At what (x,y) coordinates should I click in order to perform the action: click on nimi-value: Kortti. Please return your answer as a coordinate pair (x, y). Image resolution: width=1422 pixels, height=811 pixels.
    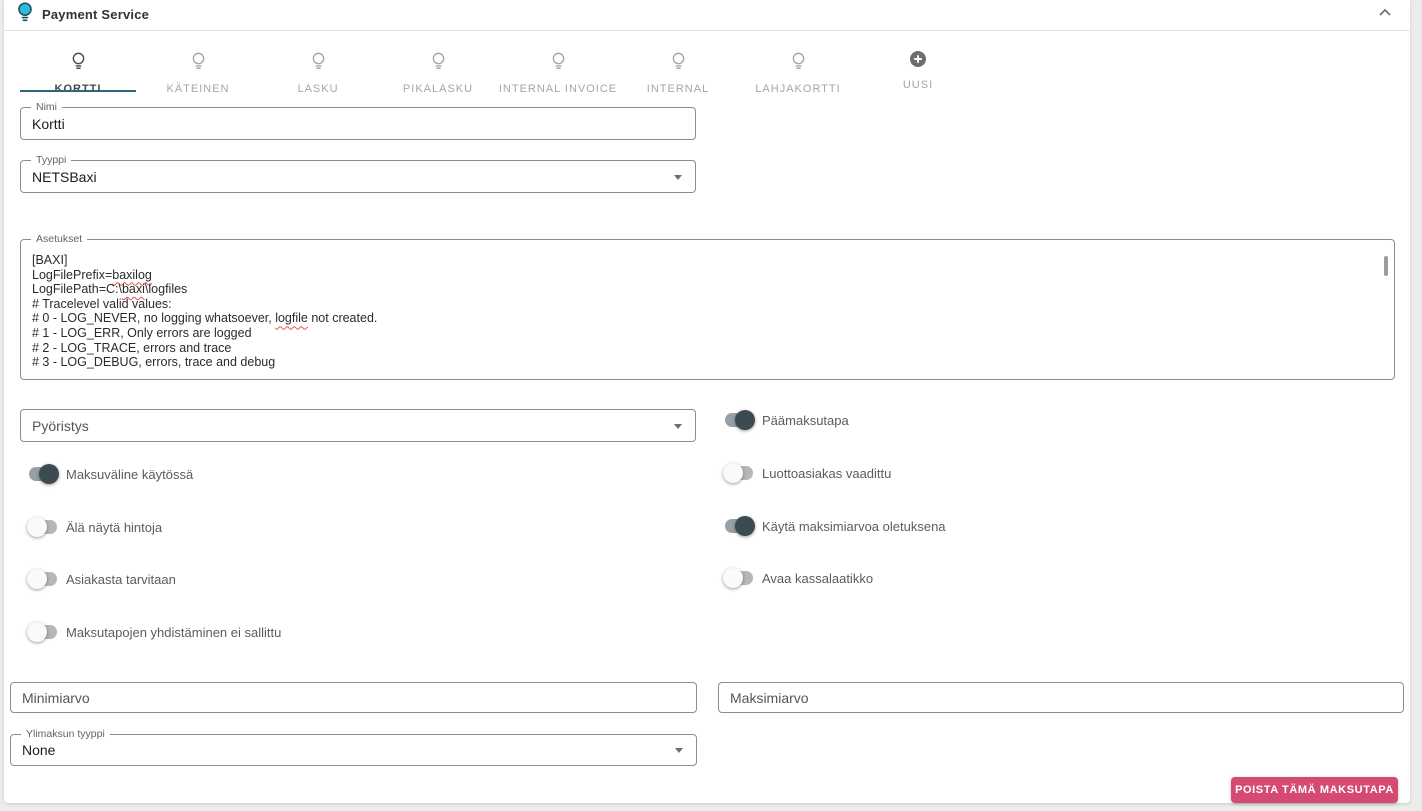
    Looking at the image, I should click on (48, 123).